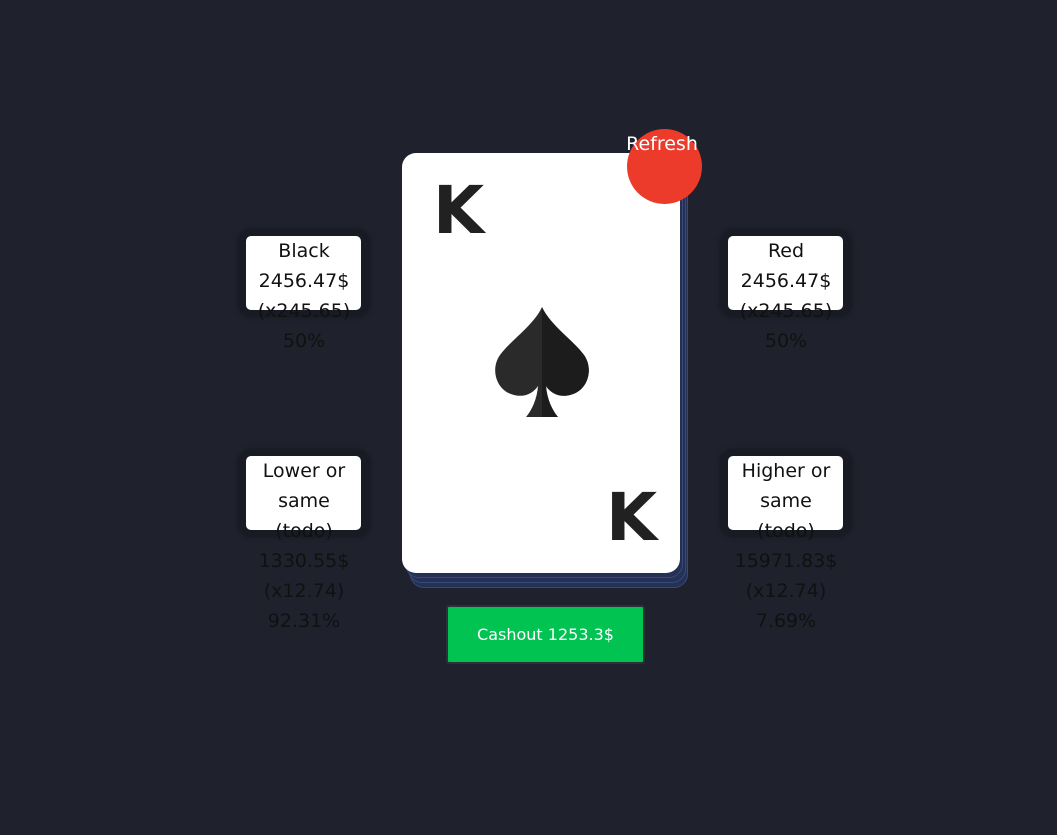  Describe the element at coordinates (304, 561) in the screenshot. I see `option-payout: 1330.55$` at that location.